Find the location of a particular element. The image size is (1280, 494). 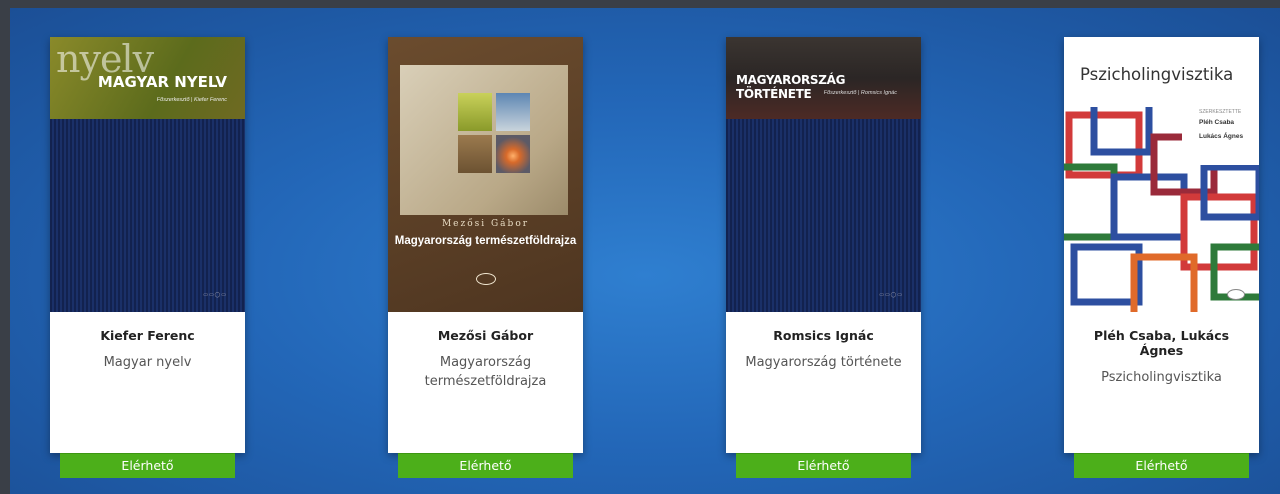

cover-title: MAGYARORSZÁG TÖRTÉNETE is located at coordinates (791, 87).